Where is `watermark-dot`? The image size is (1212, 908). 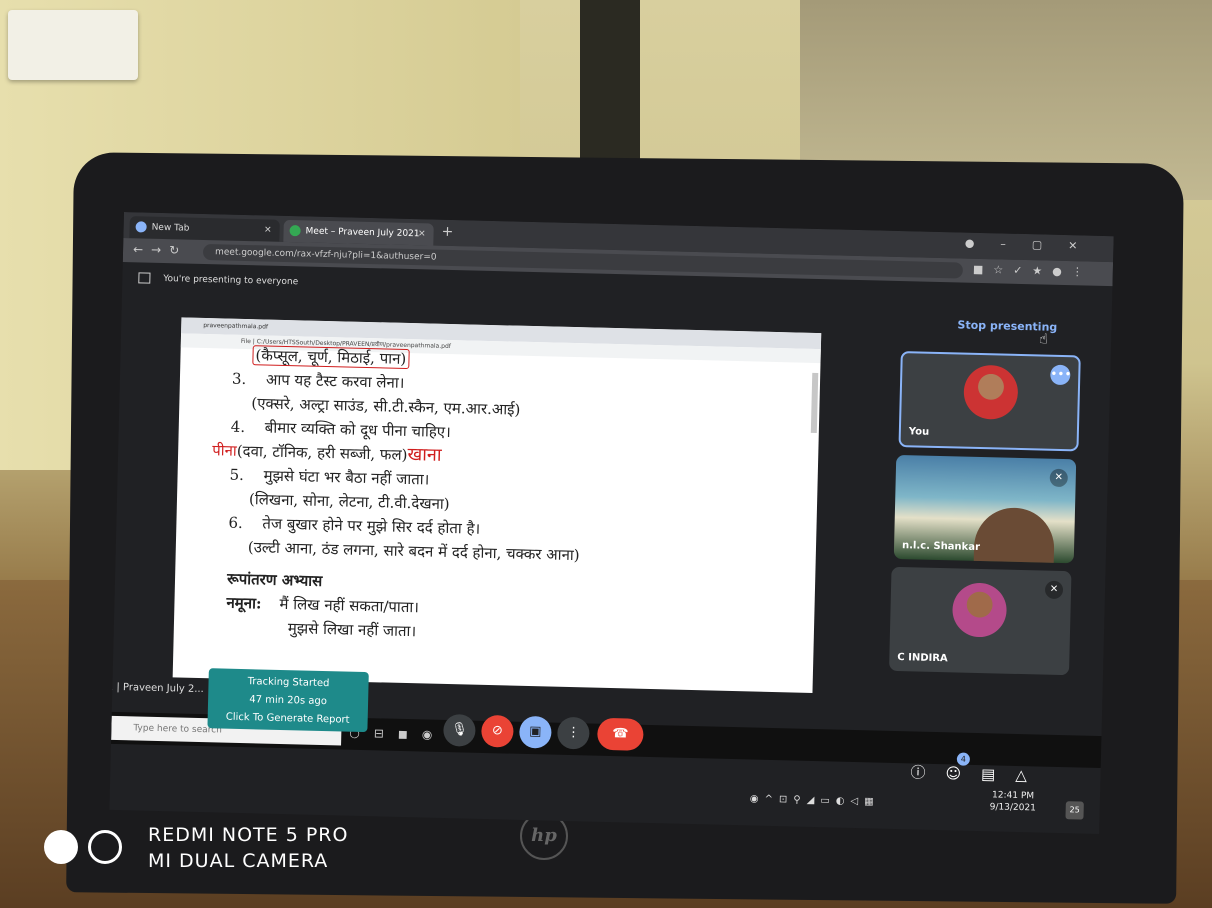 watermark-dot is located at coordinates (61, 847).